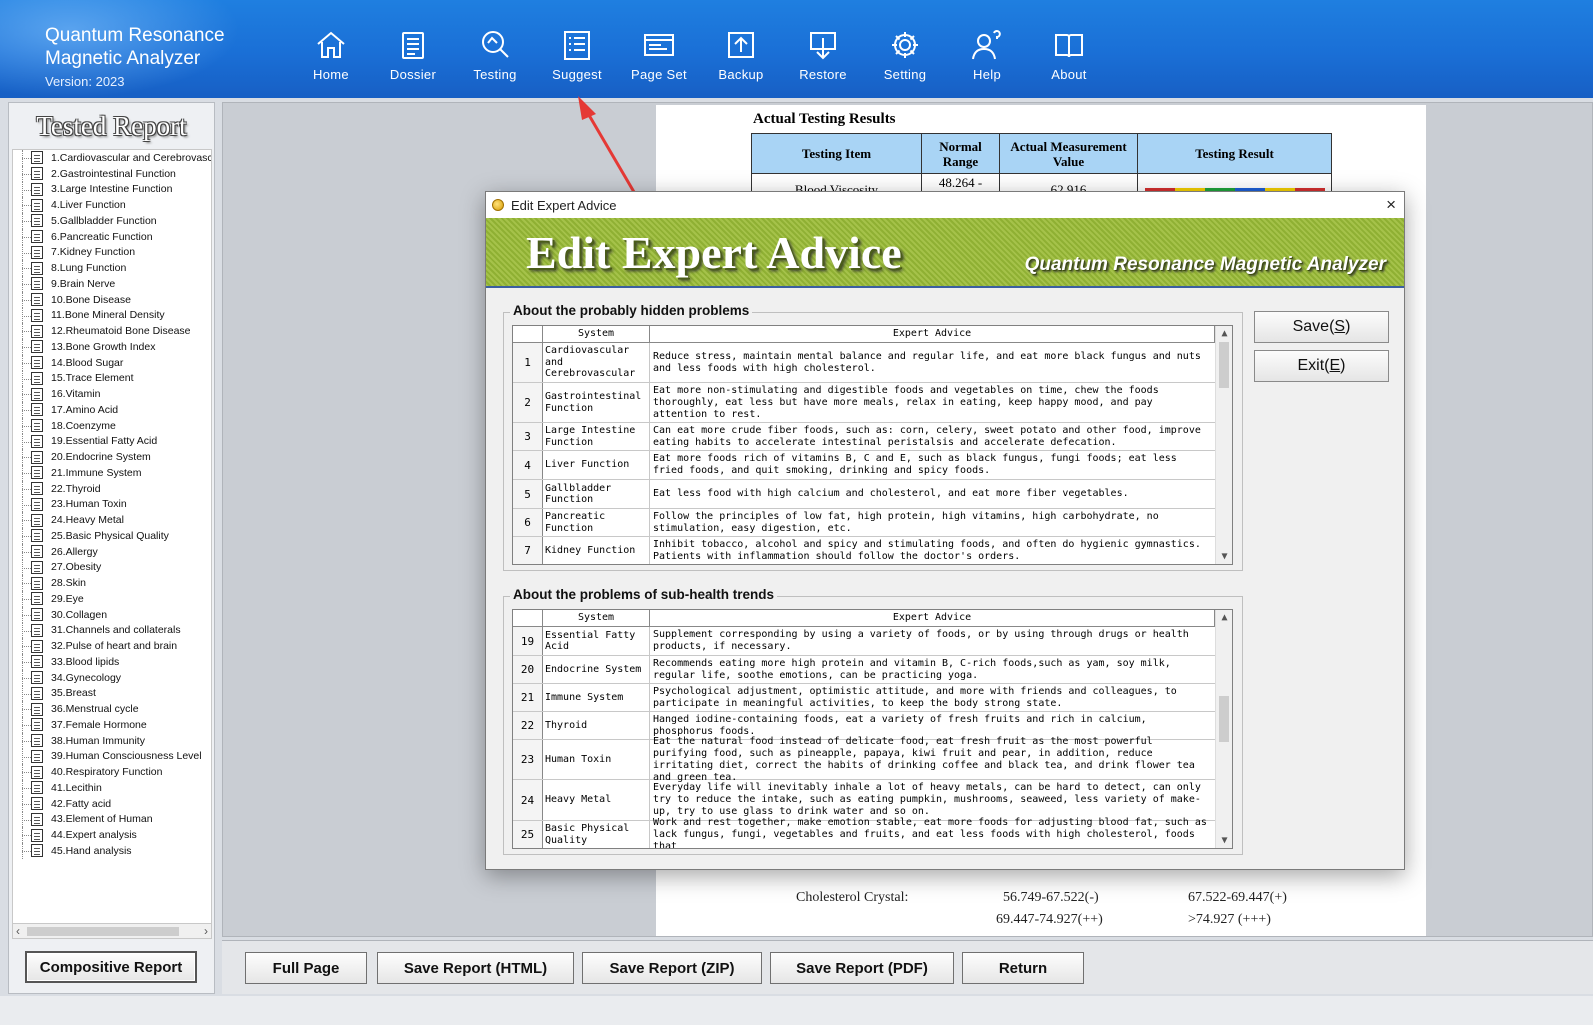 The image size is (1593, 1025). What do you see at coordinates (112, 677) in the screenshot?
I see `tree-item: 34.Gynecology` at bounding box center [112, 677].